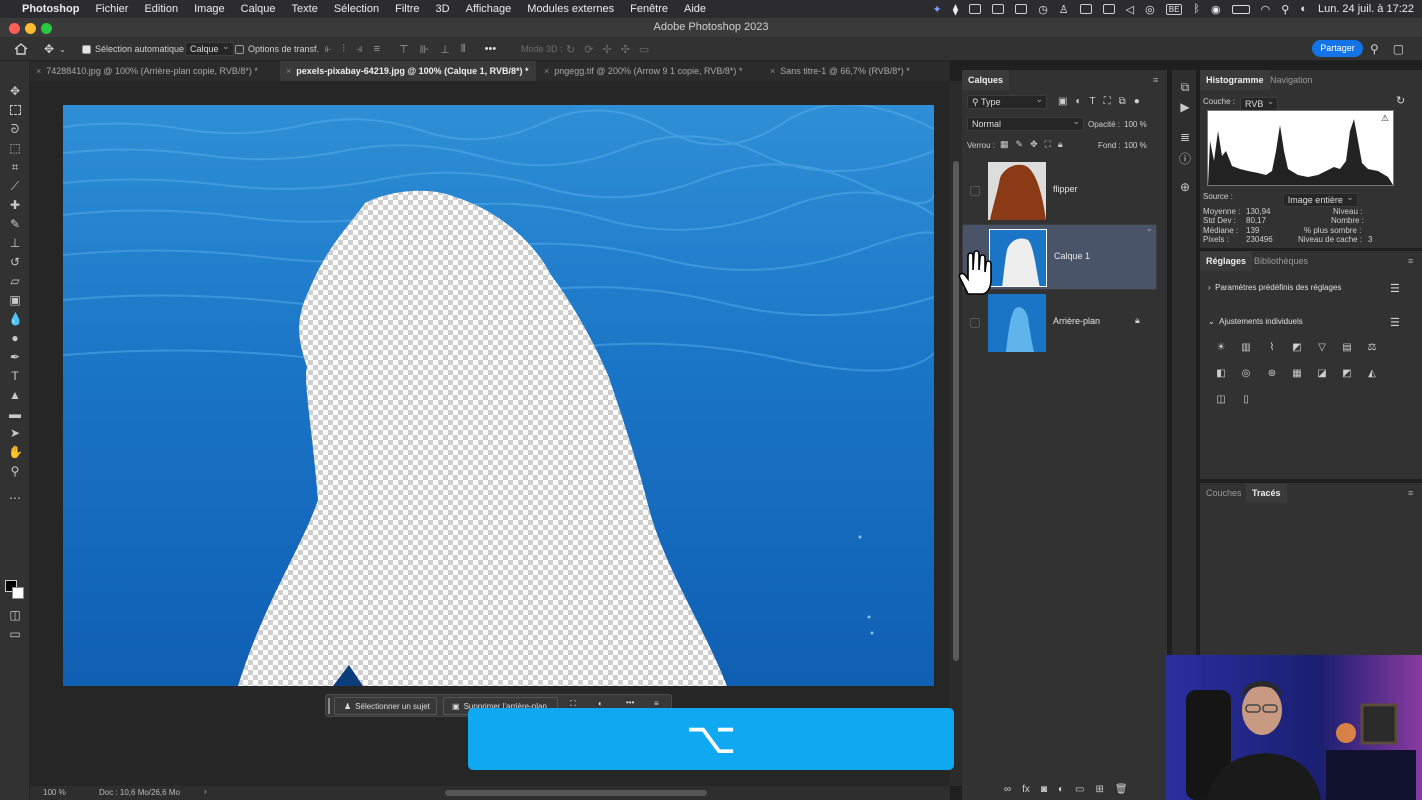 This screenshot has width=1422, height=800. What do you see at coordinates (209, 9) in the screenshot?
I see `menu-image: Image` at bounding box center [209, 9].